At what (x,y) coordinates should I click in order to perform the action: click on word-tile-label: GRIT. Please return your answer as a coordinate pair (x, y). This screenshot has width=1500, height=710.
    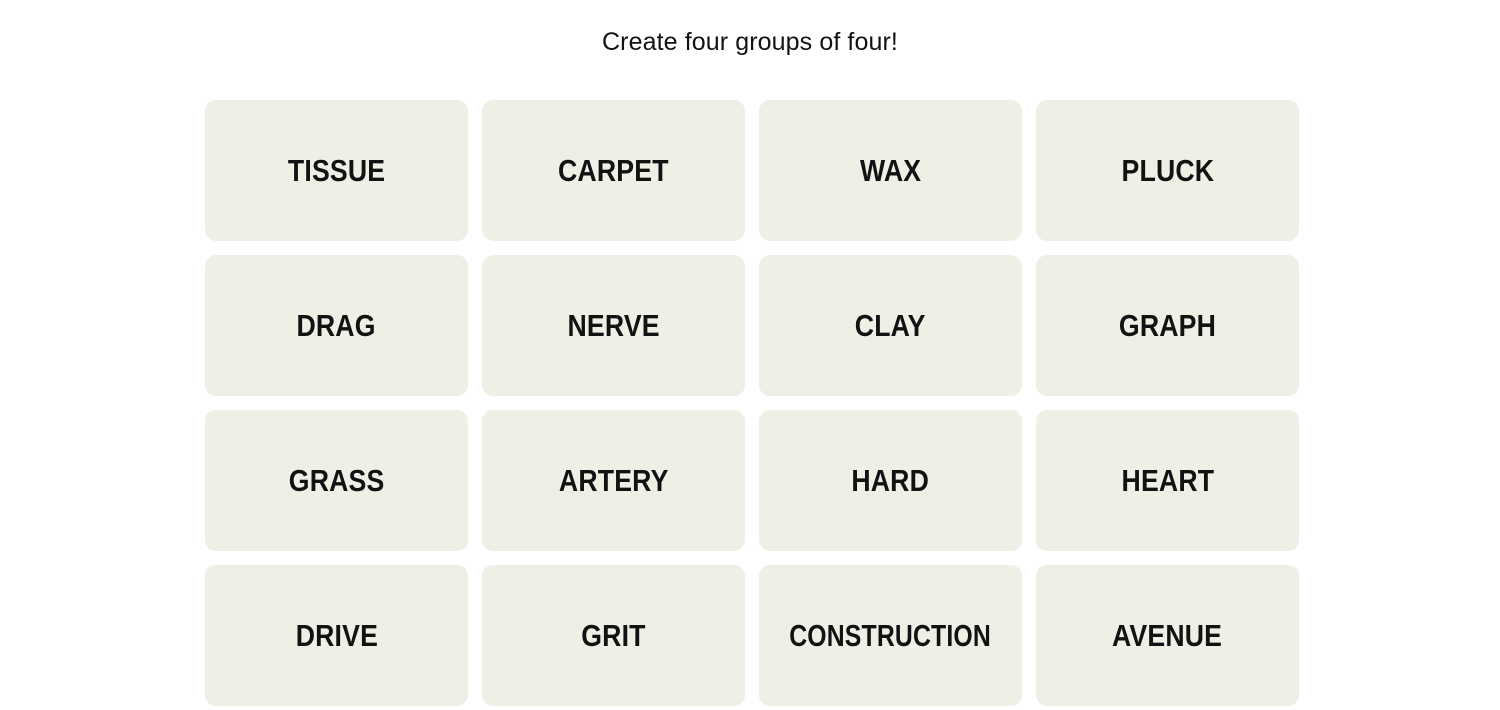
    Looking at the image, I should click on (613, 635).